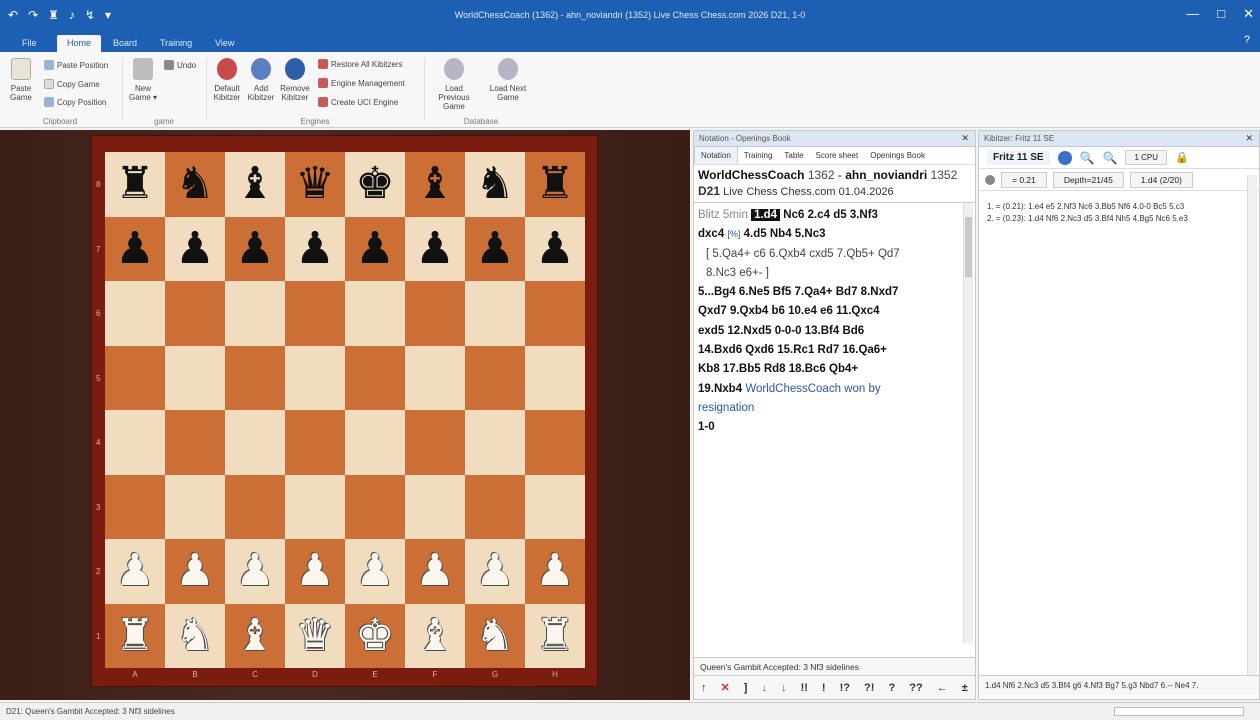  I want to click on square-h4, so click(555, 442).